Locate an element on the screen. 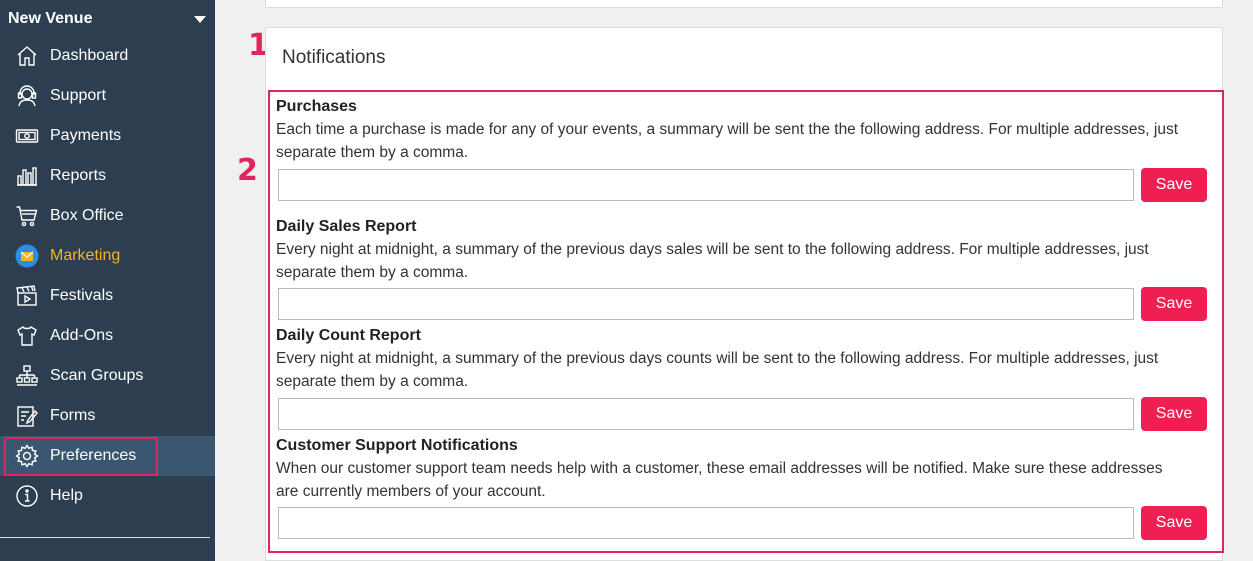 The image size is (1253, 561). clapperboard-icon is located at coordinates (27, 296).